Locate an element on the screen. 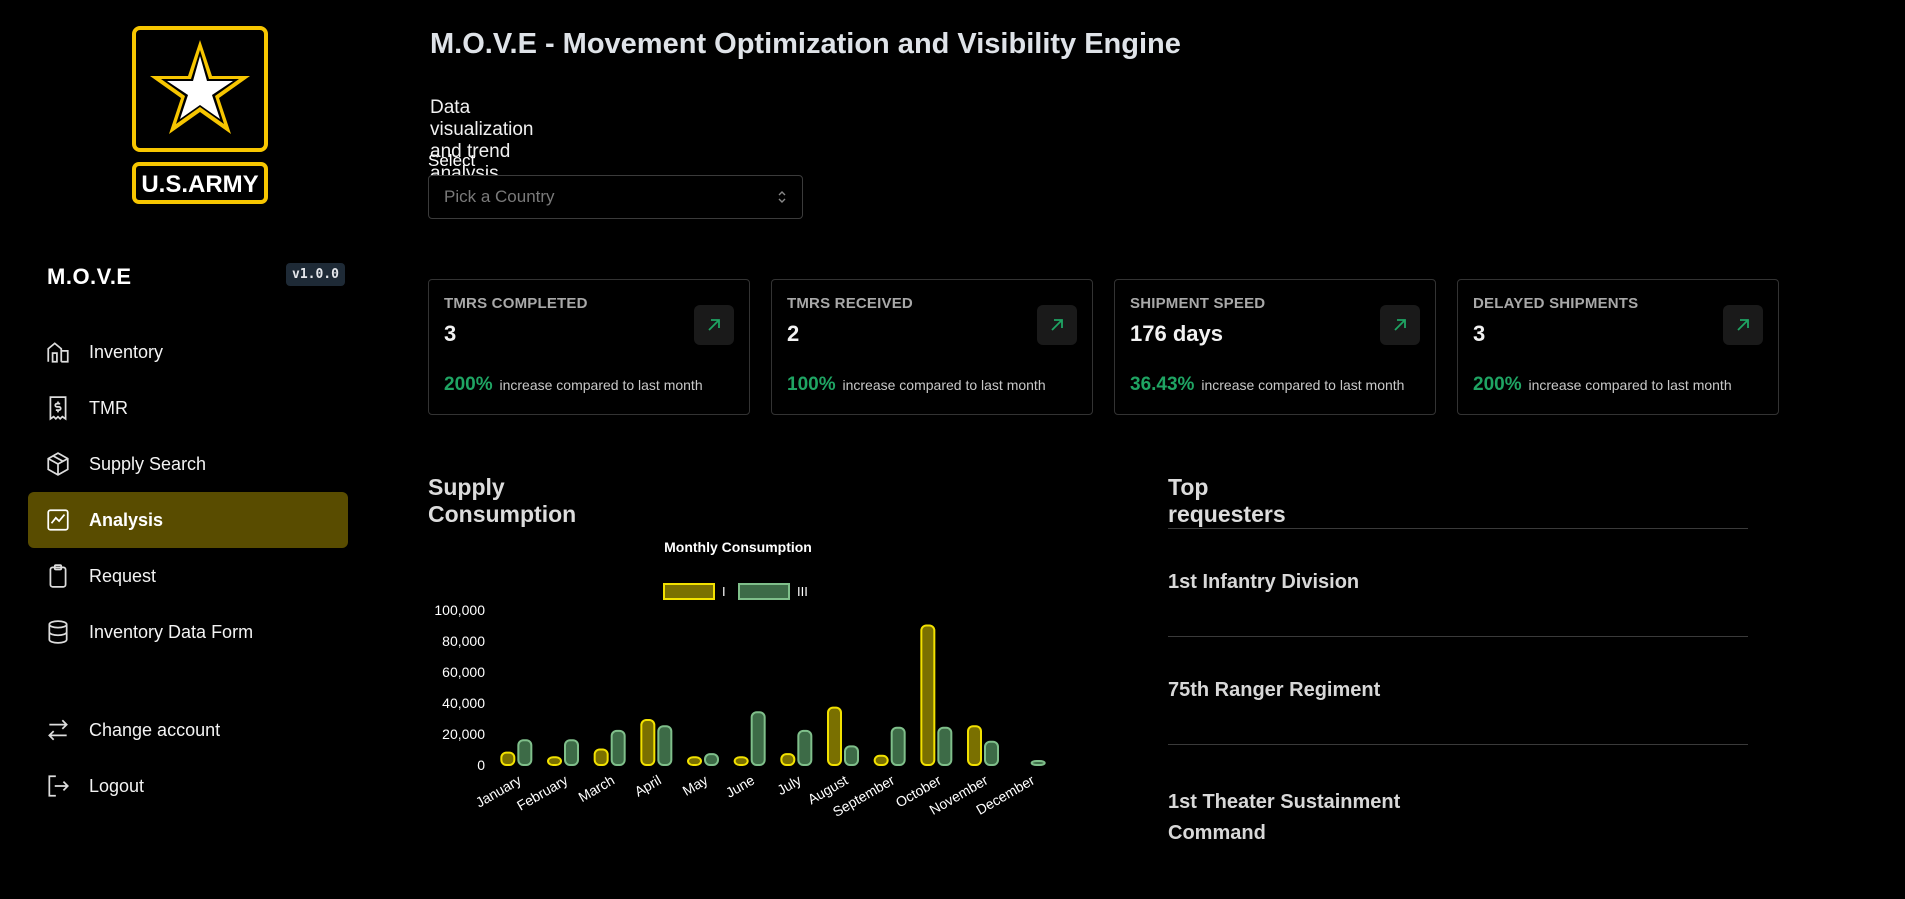 The height and width of the screenshot is (899, 1905). nav-label-analysis: Analysis is located at coordinates (126, 519).